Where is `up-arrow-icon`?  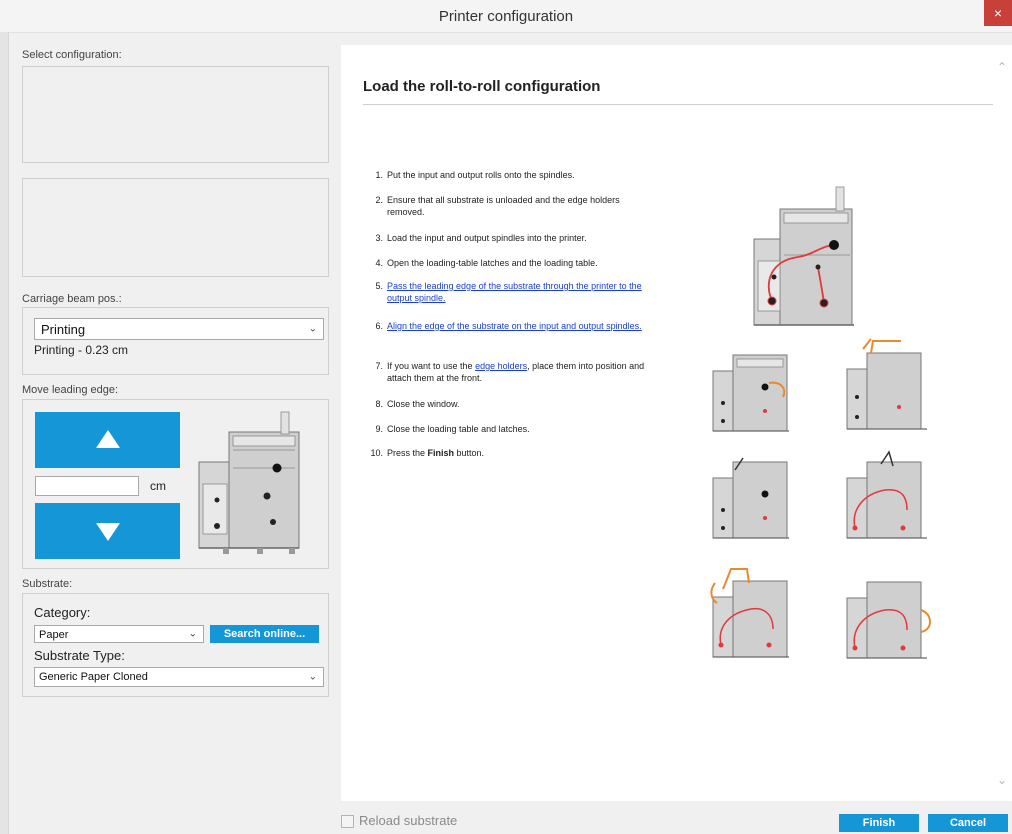
up-arrow-icon is located at coordinates (108, 439).